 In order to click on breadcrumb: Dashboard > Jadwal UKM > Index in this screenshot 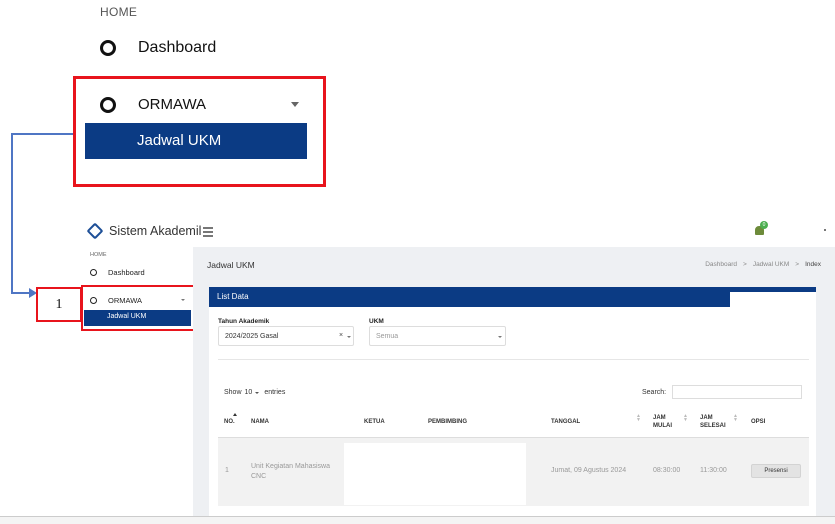, I will do `click(763, 264)`.